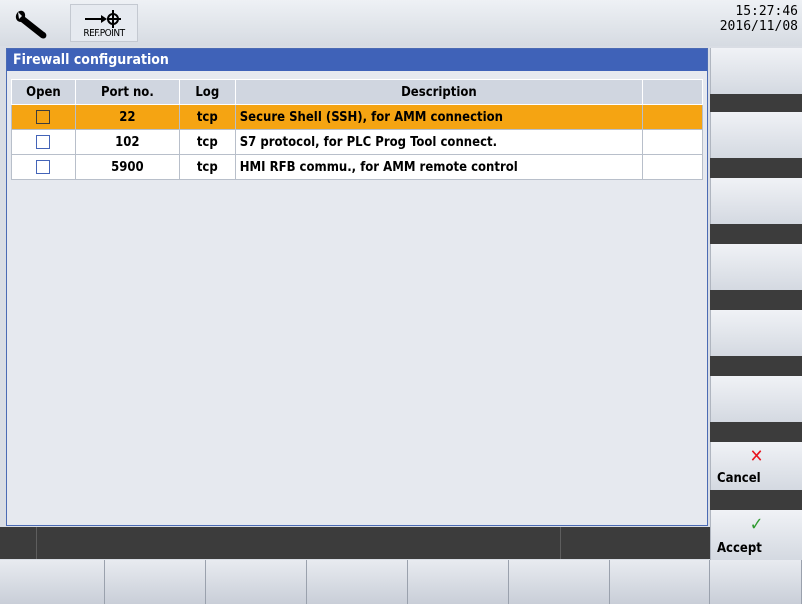 This screenshot has height=604, width=802. What do you see at coordinates (357, 582) in the screenshot?
I see `softkey-h4` at bounding box center [357, 582].